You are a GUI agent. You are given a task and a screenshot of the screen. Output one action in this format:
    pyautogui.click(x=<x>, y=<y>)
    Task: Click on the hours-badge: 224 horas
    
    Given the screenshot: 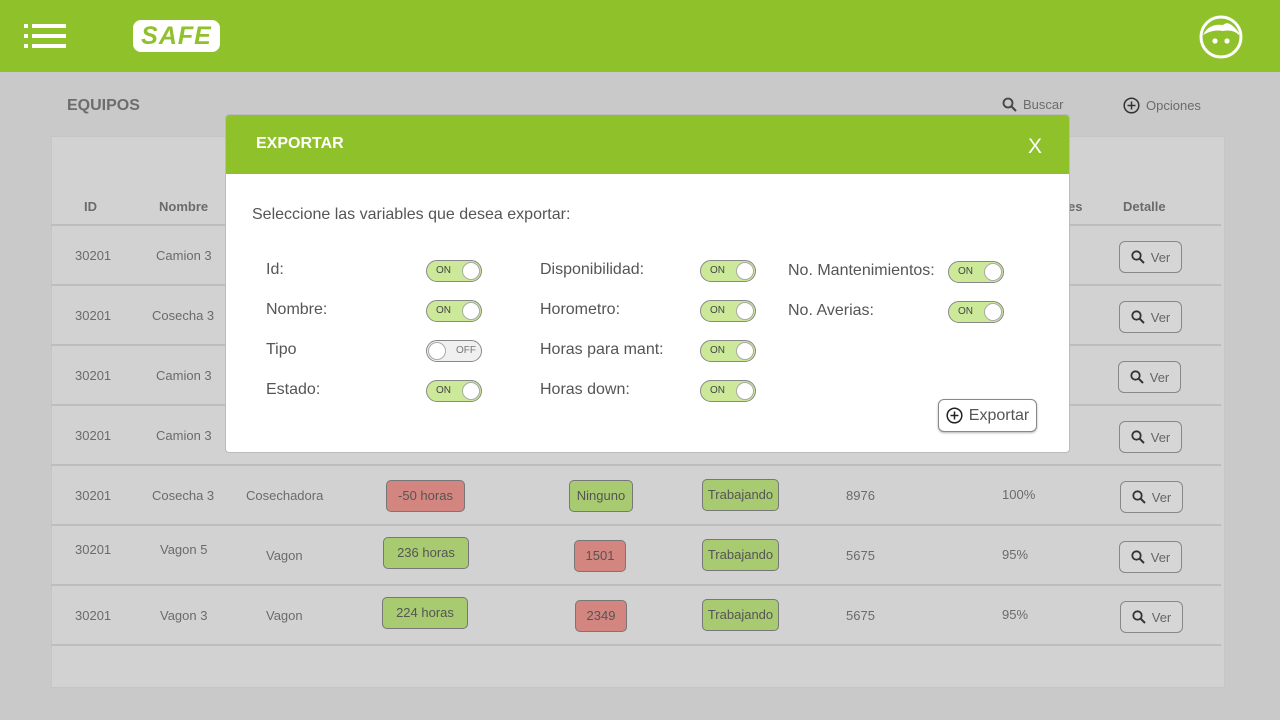 What is the action you would take?
    pyautogui.click(x=425, y=613)
    